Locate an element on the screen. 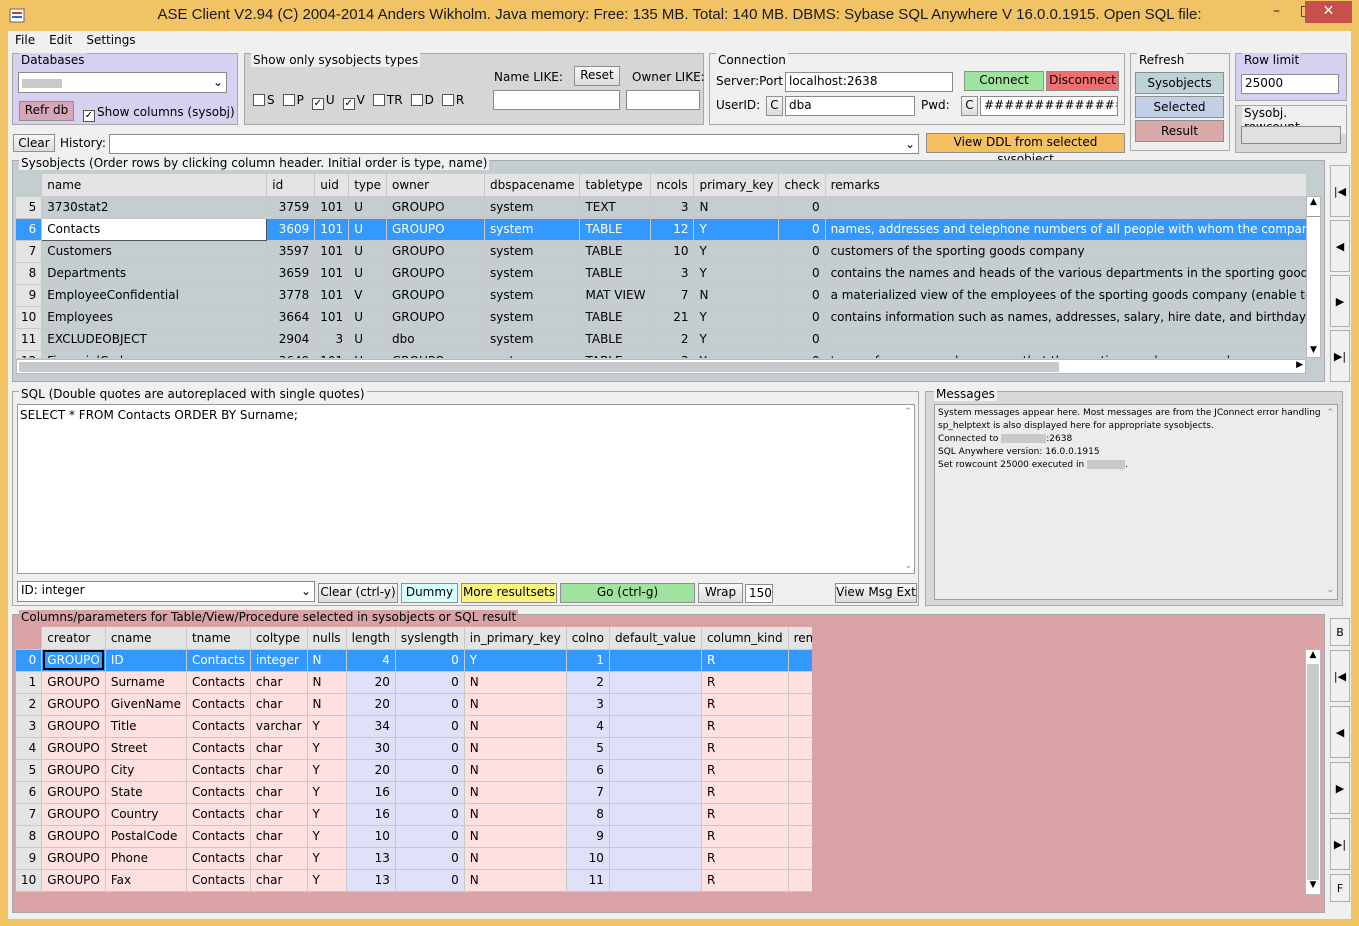 This screenshot has width=1359, height=926. userid-input: dba is located at coordinates (850, 106).